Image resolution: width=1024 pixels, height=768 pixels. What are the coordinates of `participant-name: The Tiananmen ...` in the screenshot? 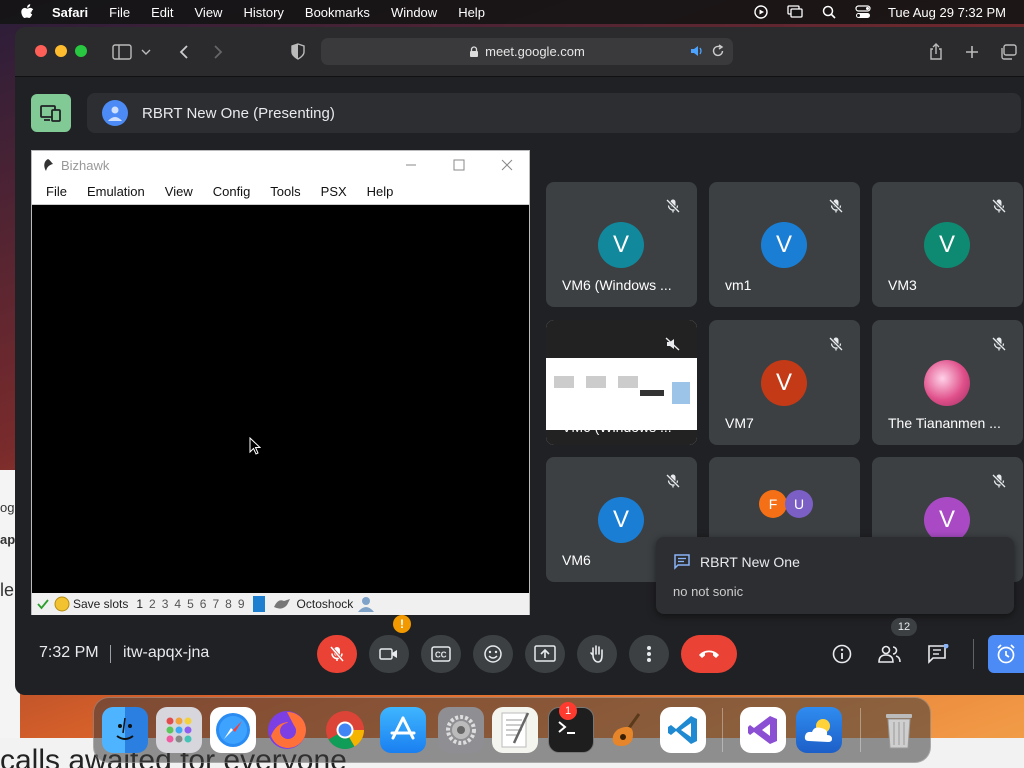 It's located at (944, 423).